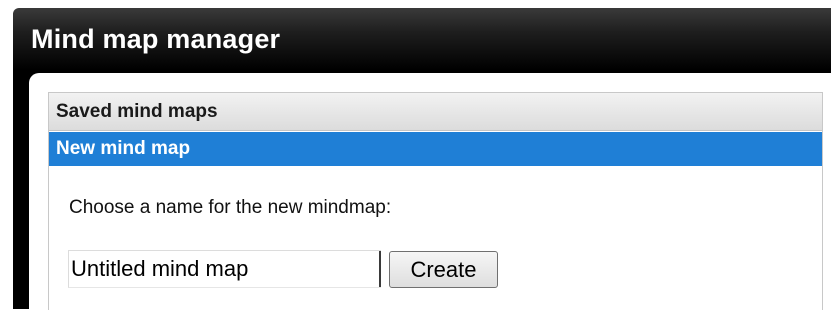 This screenshot has width=831, height=310. I want to click on saved-mind-maps-header: Saved mind maps, so click(435, 112).